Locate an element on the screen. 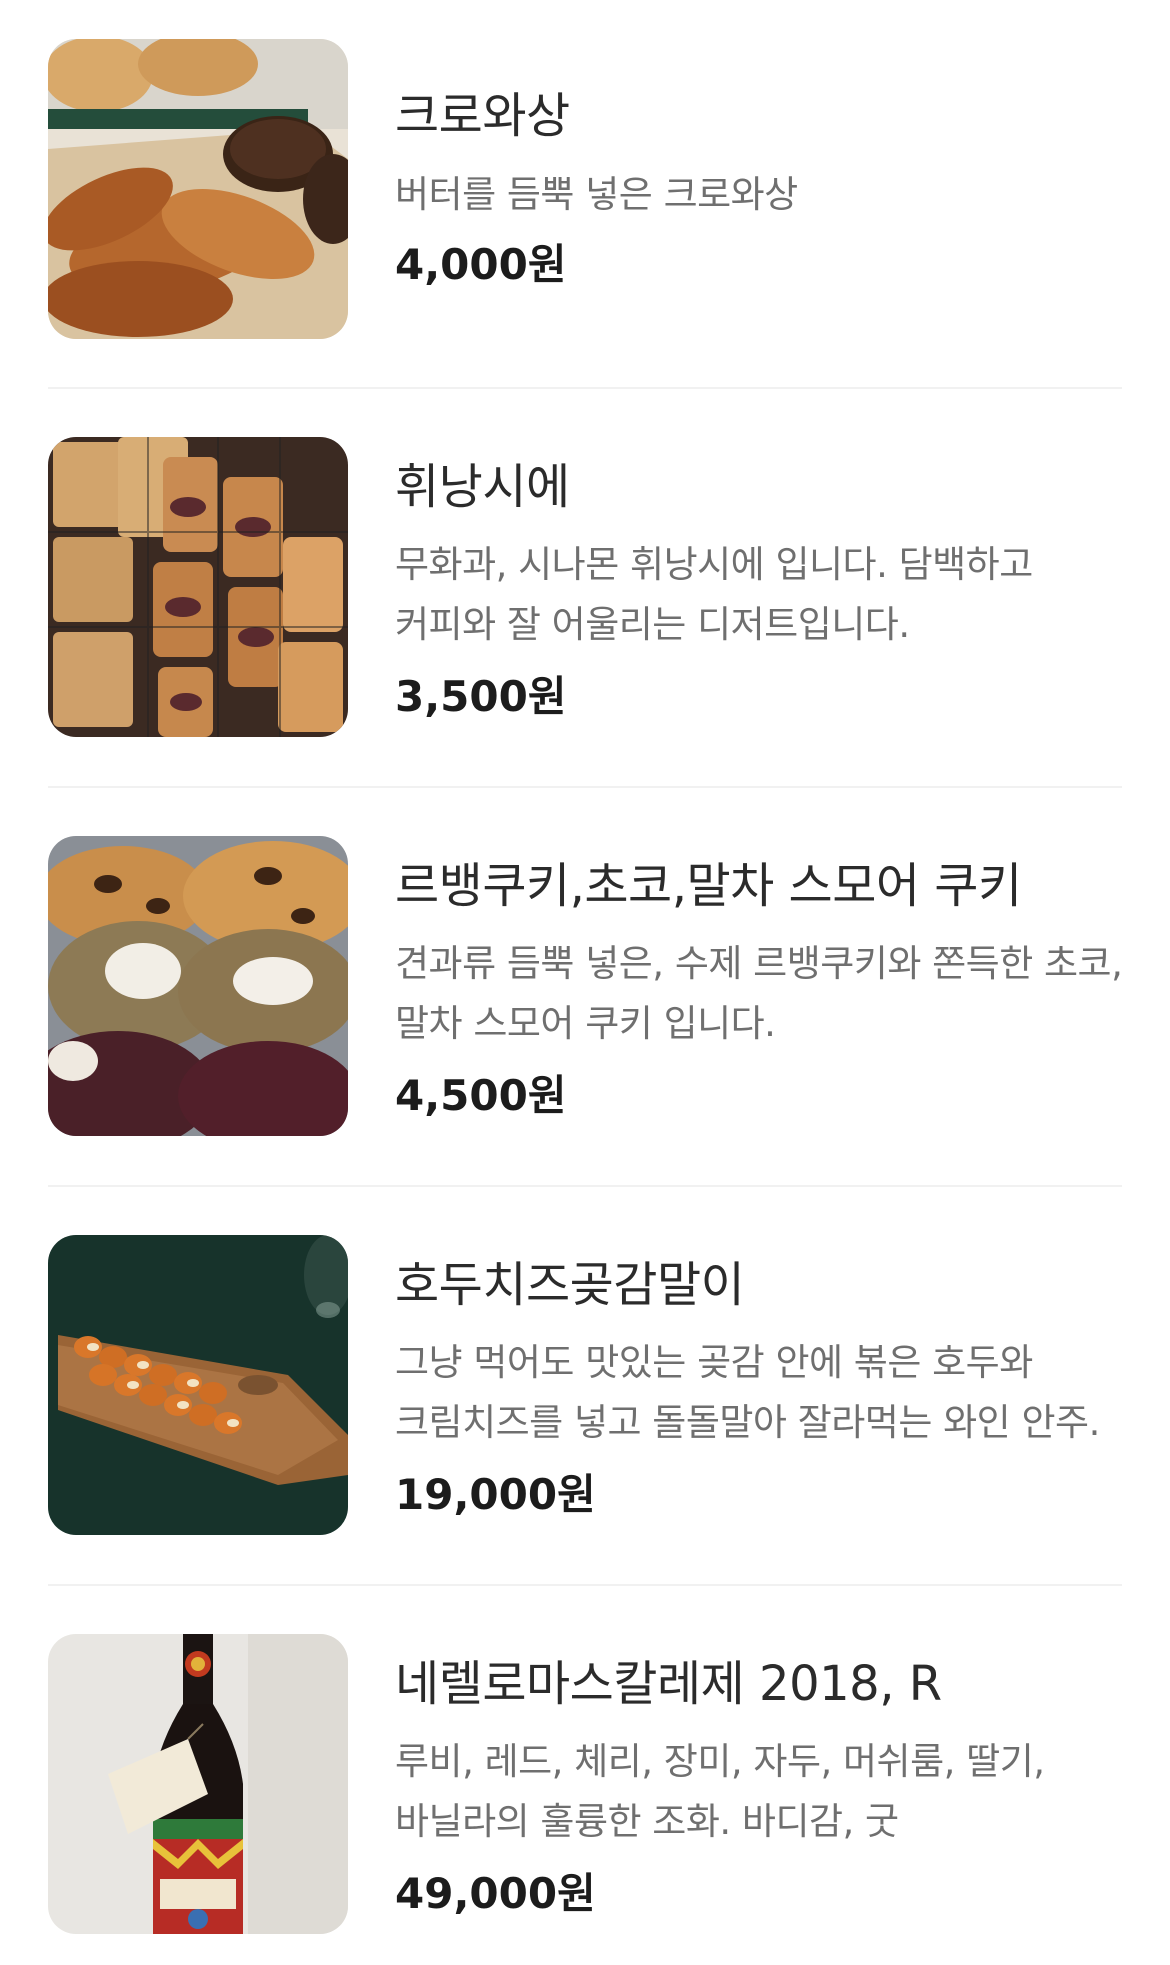 This screenshot has height=1965, width=1170. item-price: 49,000원 is located at coordinates (495, 1893).